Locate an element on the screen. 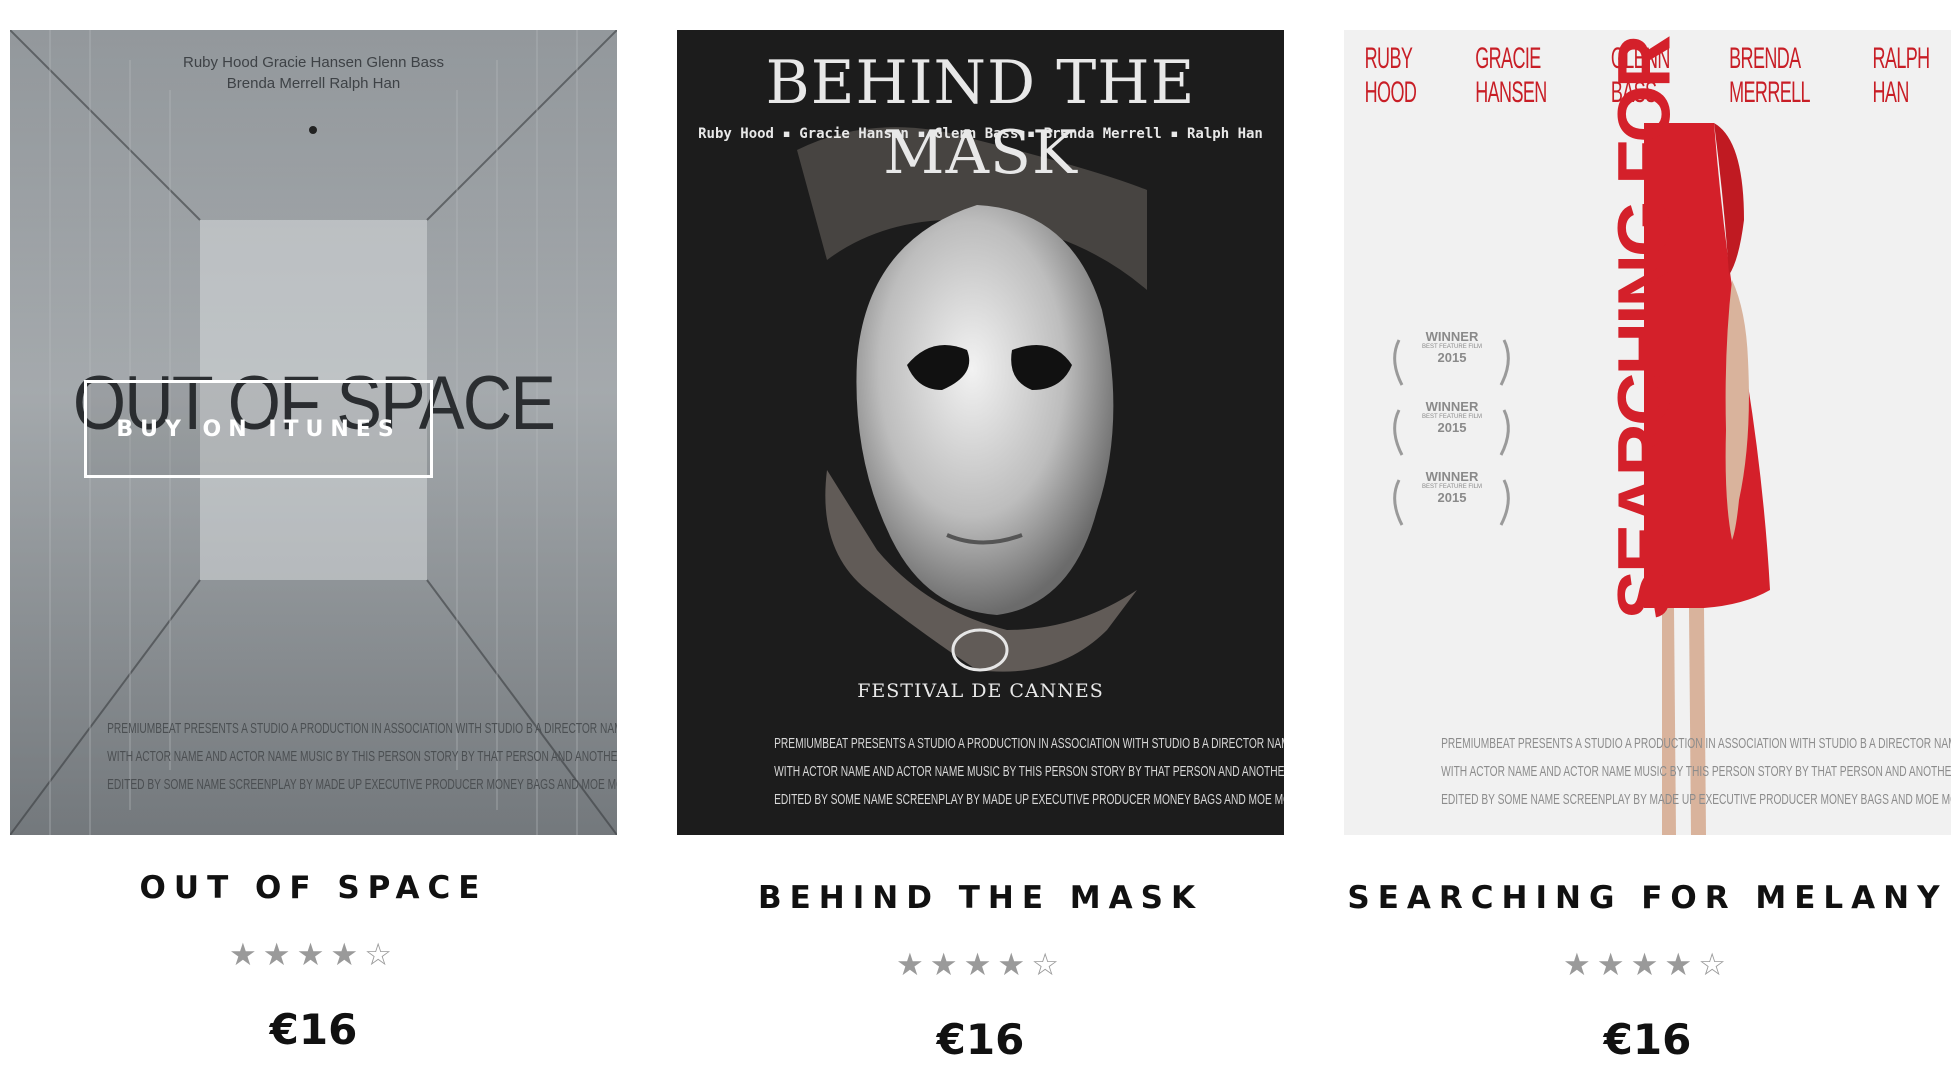 This screenshot has height=1076, width=1954. poster-cast-line: Brenda Merrell Ralph Han is located at coordinates (313, 83).